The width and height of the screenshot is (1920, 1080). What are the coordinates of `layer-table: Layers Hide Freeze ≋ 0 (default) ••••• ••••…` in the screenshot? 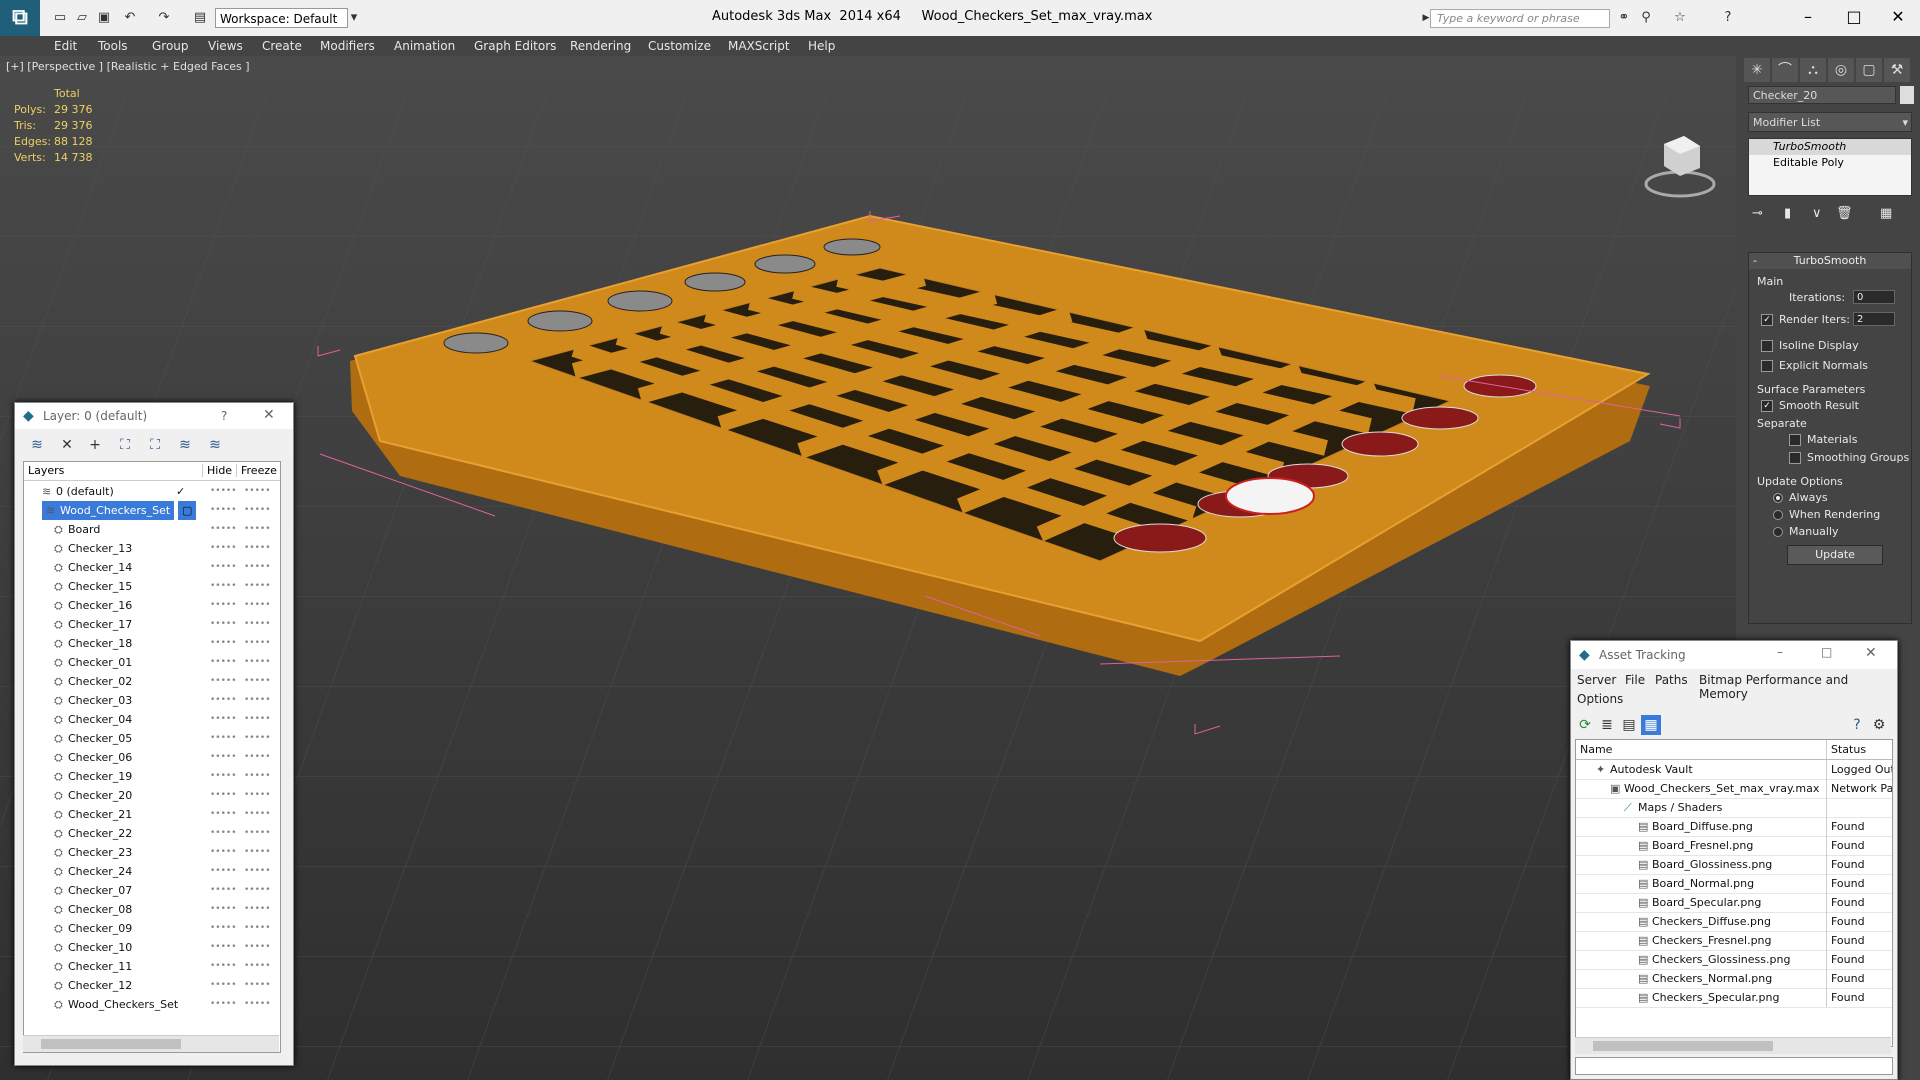 It's located at (152, 757).